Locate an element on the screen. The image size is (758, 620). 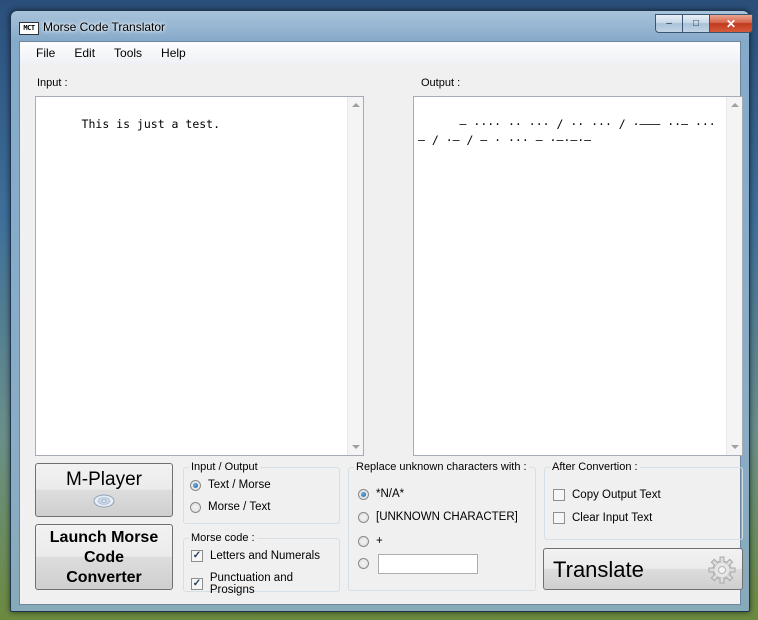
menu-file: File is located at coordinates (45, 53).